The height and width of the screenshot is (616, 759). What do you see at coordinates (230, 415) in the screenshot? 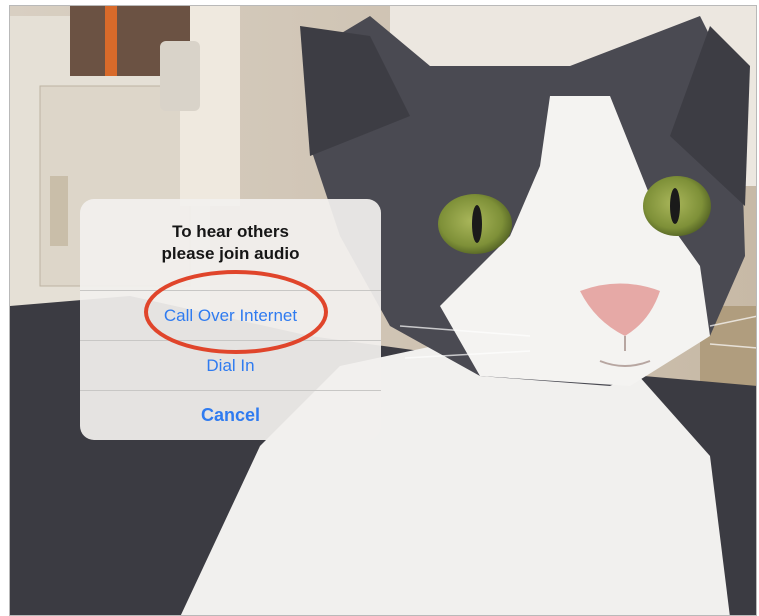
I see `cancel-button: Cancel` at bounding box center [230, 415].